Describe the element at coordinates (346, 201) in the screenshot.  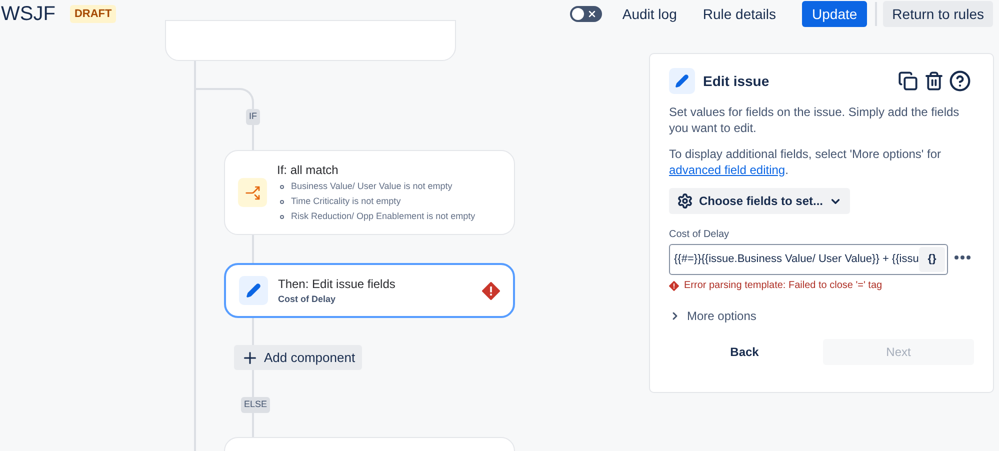
I see `condition-item: Time Criticality is not empty` at that location.